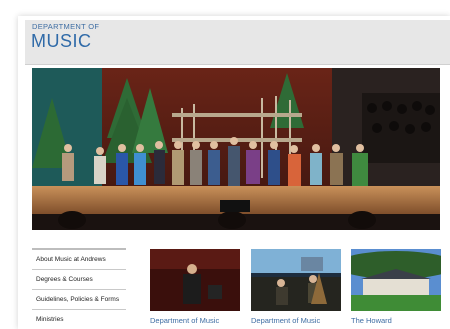 This screenshot has width=450, height=329. What do you see at coordinates (296, 320) in the screenshot?
I see `feature-caption-2: Department of Music` at bounding box center [296, 320].